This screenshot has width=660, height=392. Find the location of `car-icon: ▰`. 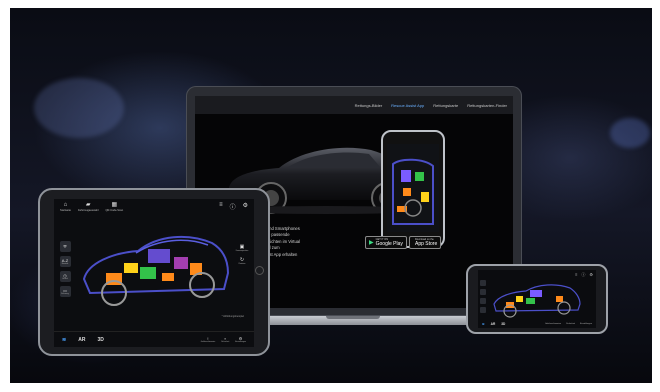

car-icon: ▰ is located at coordinates (88, 205).